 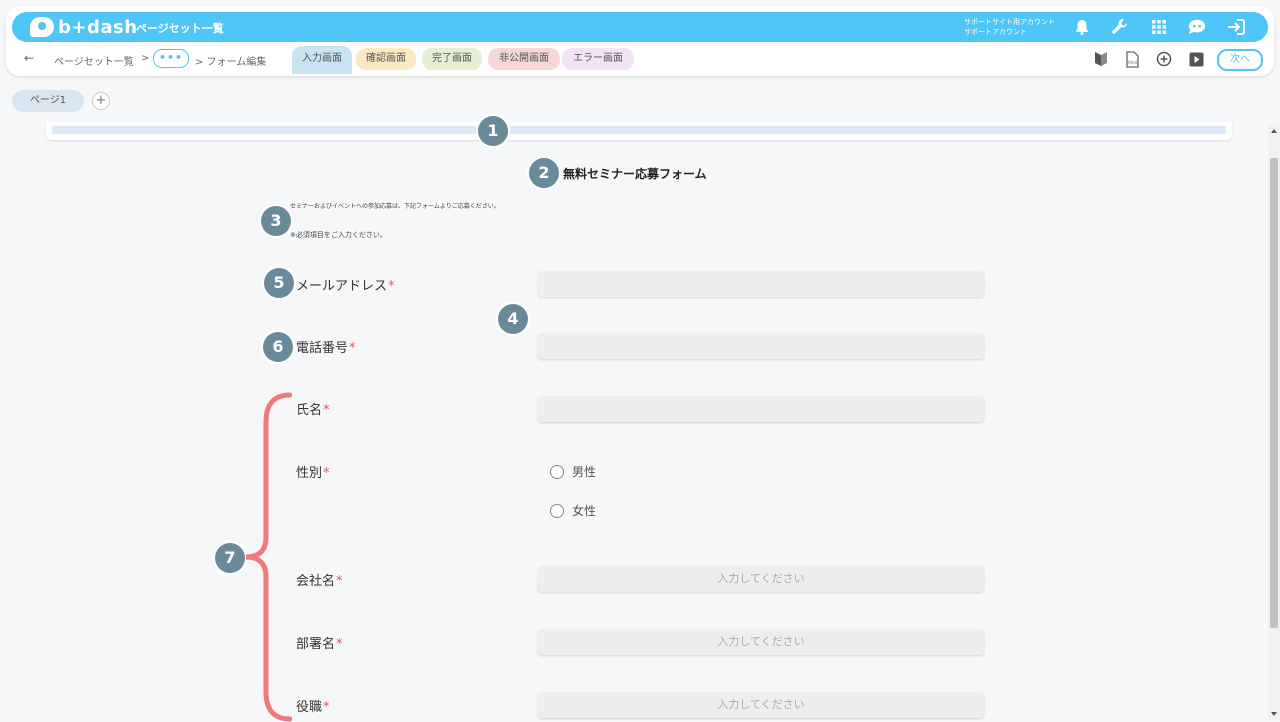 What do you see at coordinates (761, 642) in the screenshot?
I see `department-input: 入力してください` at bounding box center [761, 642].